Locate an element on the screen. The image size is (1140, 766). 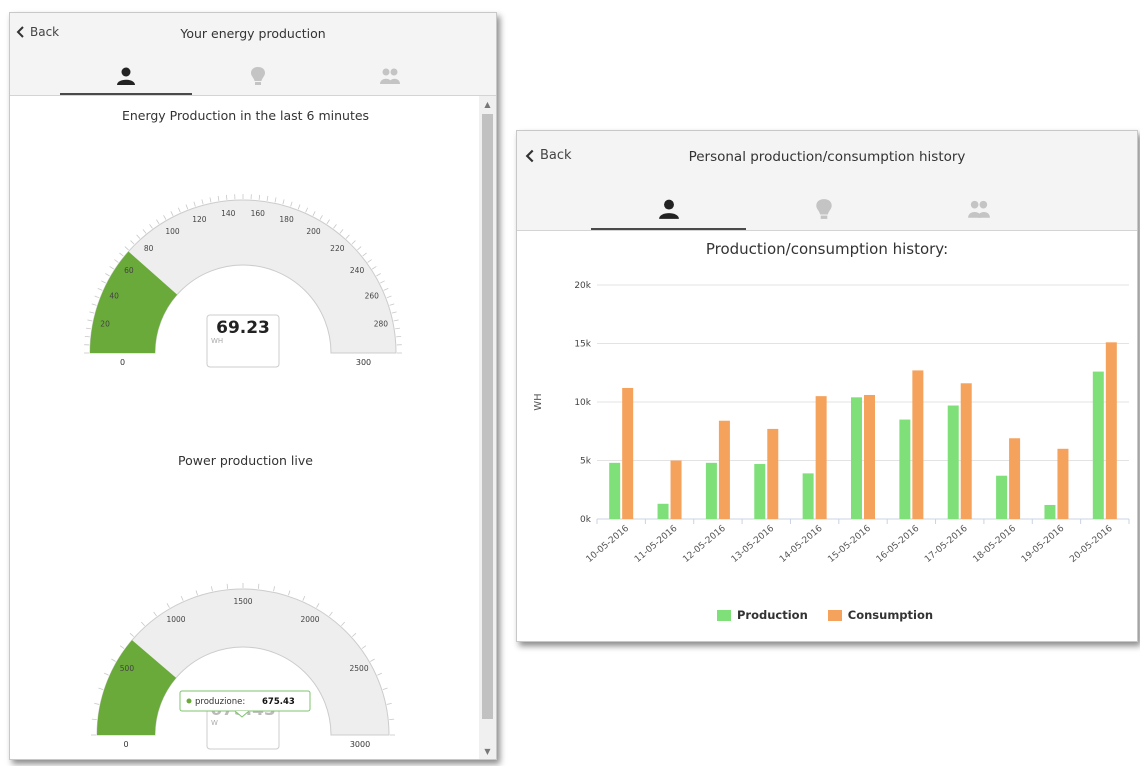
panel-header: Back Your energy production is located at coordinates (253, 54).